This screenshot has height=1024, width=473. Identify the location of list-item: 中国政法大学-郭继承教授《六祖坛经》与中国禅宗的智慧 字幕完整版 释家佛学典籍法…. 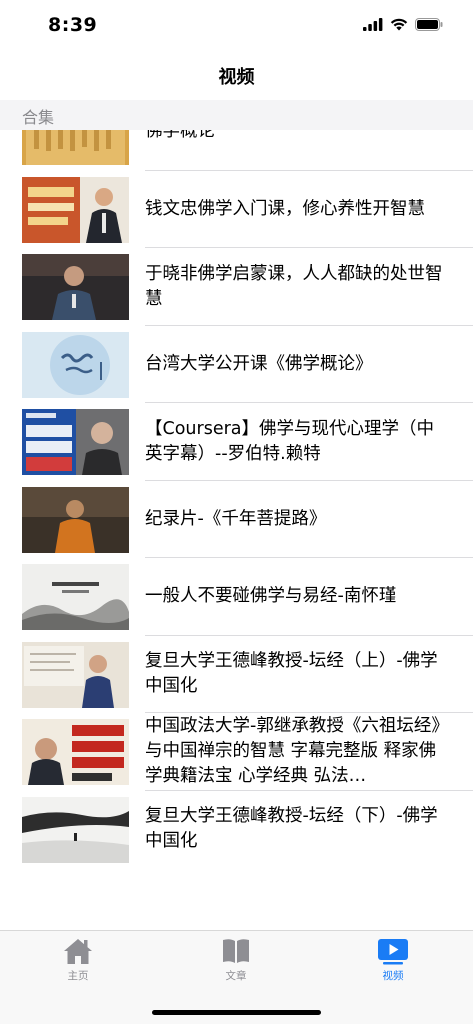
(236, 752).